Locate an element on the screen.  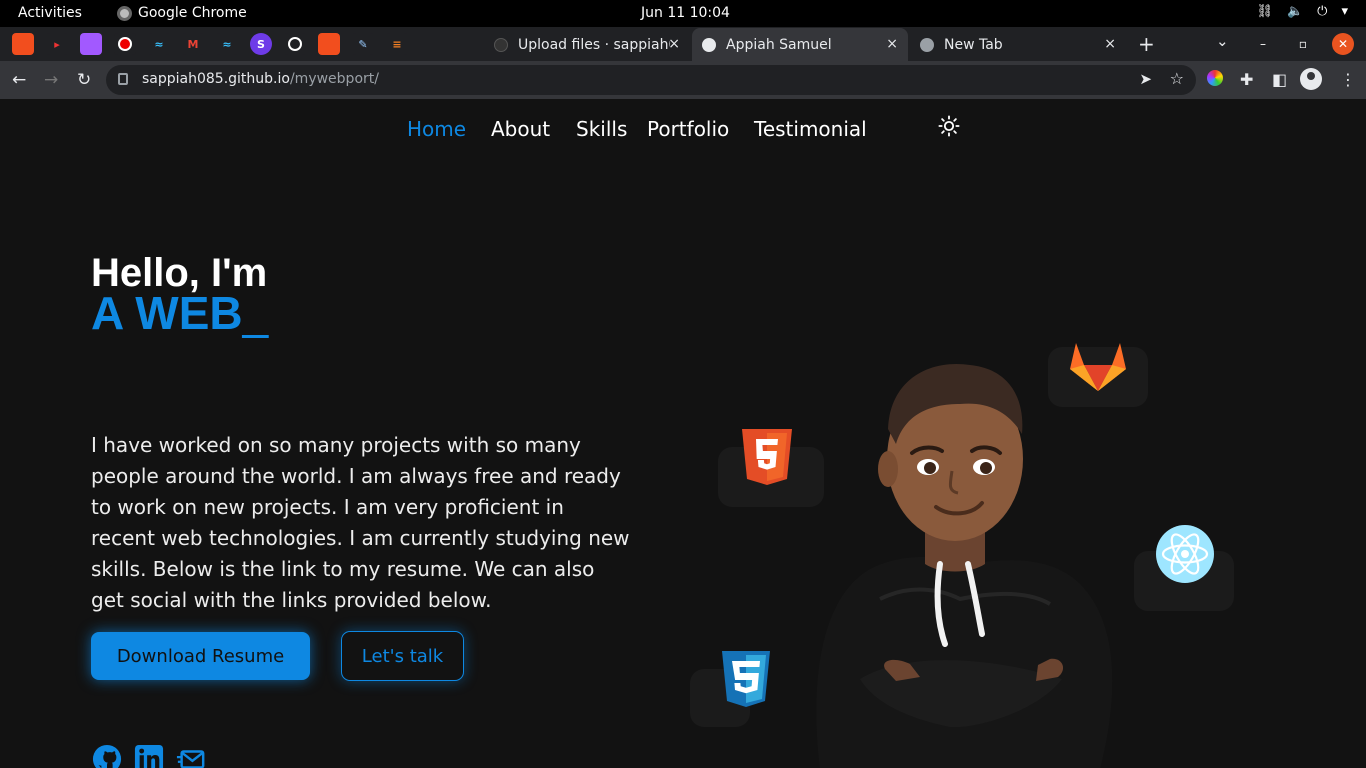
html5-icon is located at coordinates (767, 457).